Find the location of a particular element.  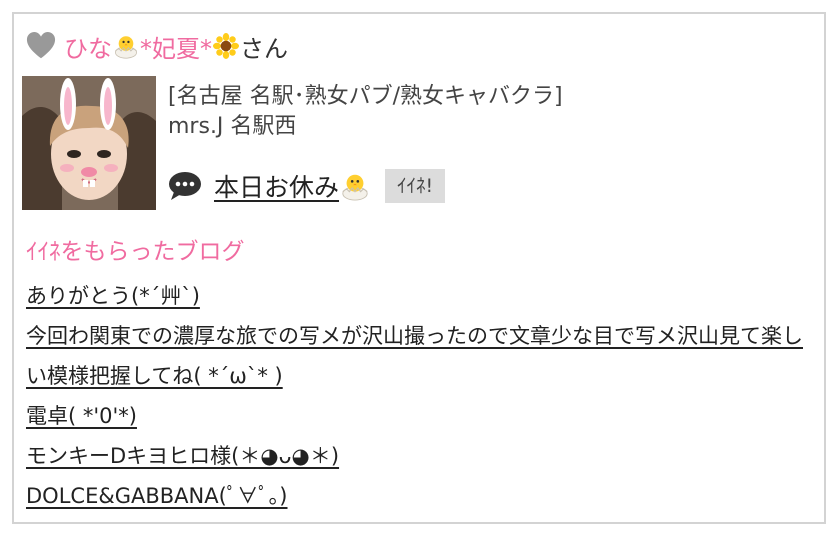

shop-area-genre: [名古屋 名駅･熟女パブ/熟女キャバクラ] is located at coordinates (365, 96).